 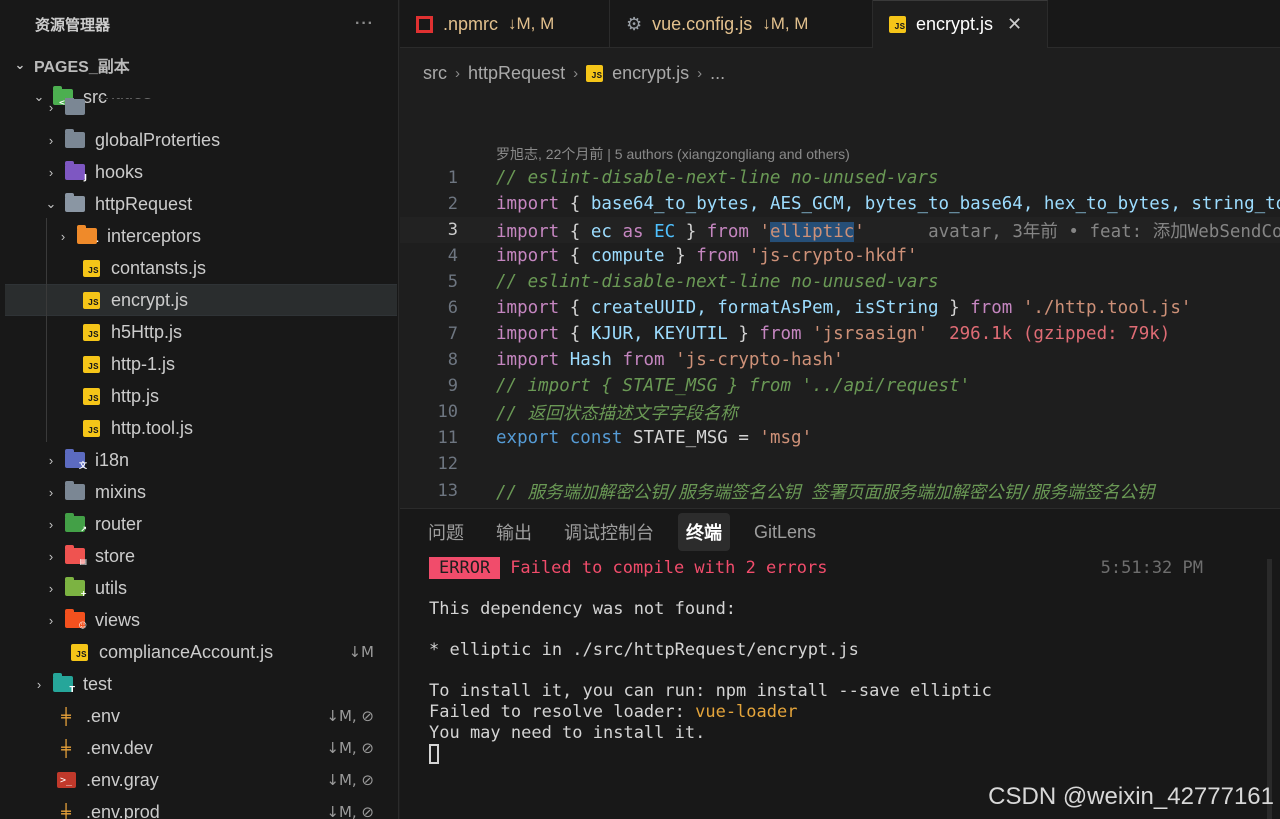 What do you see at coordinates (199, 556) in the screenshot?
I see `tree-folder-store: › ▤ store` at bounding box center [199, 556].